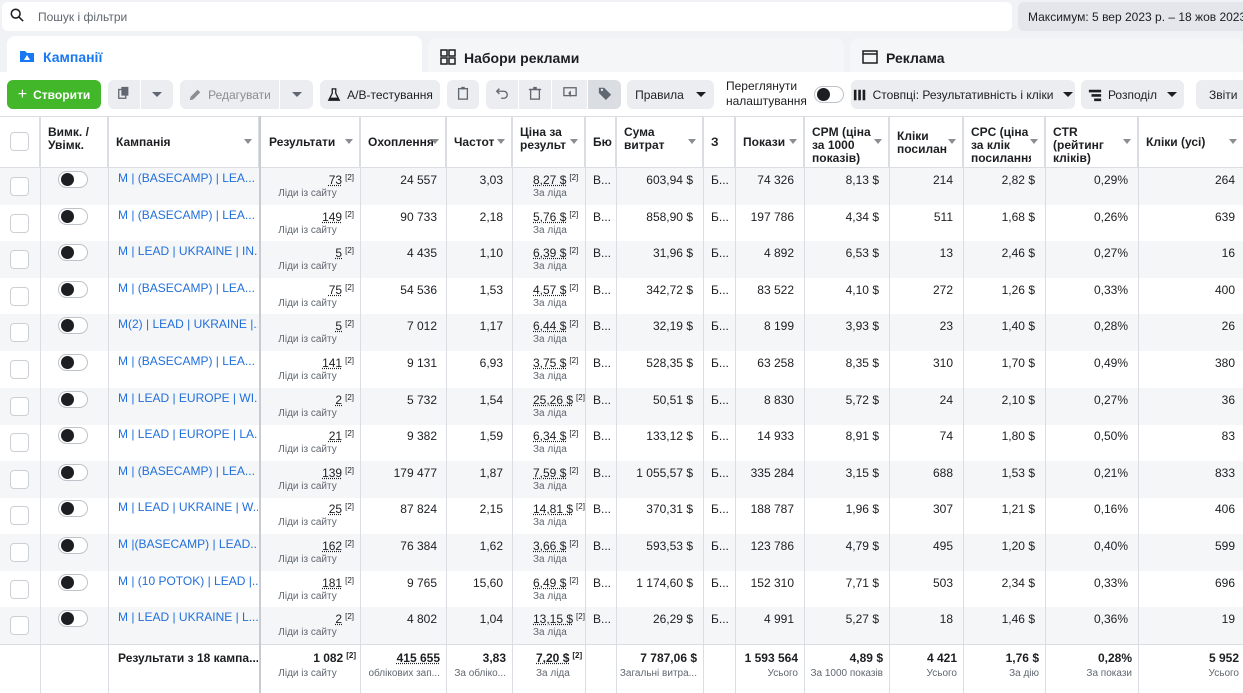 The width and height of the screenshot is (1243, 693). Describe the element at coordinates (600, 142) in the screenshot. I see `col-budget: Бю` at that location.